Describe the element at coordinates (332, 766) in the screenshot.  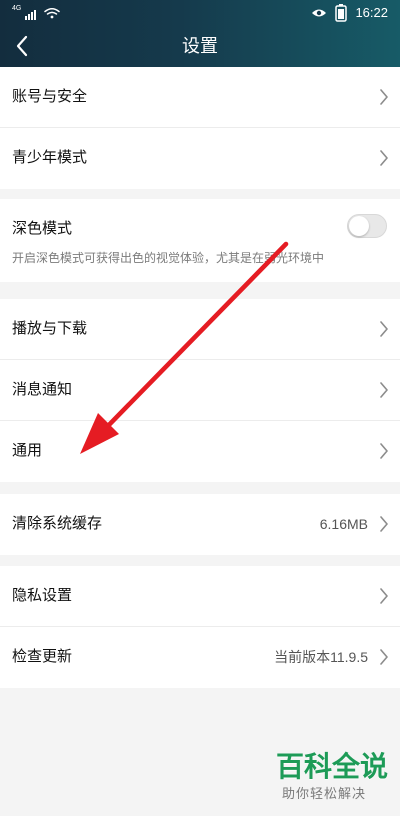
I see `watermark-main-text: 百科全说` at that location.